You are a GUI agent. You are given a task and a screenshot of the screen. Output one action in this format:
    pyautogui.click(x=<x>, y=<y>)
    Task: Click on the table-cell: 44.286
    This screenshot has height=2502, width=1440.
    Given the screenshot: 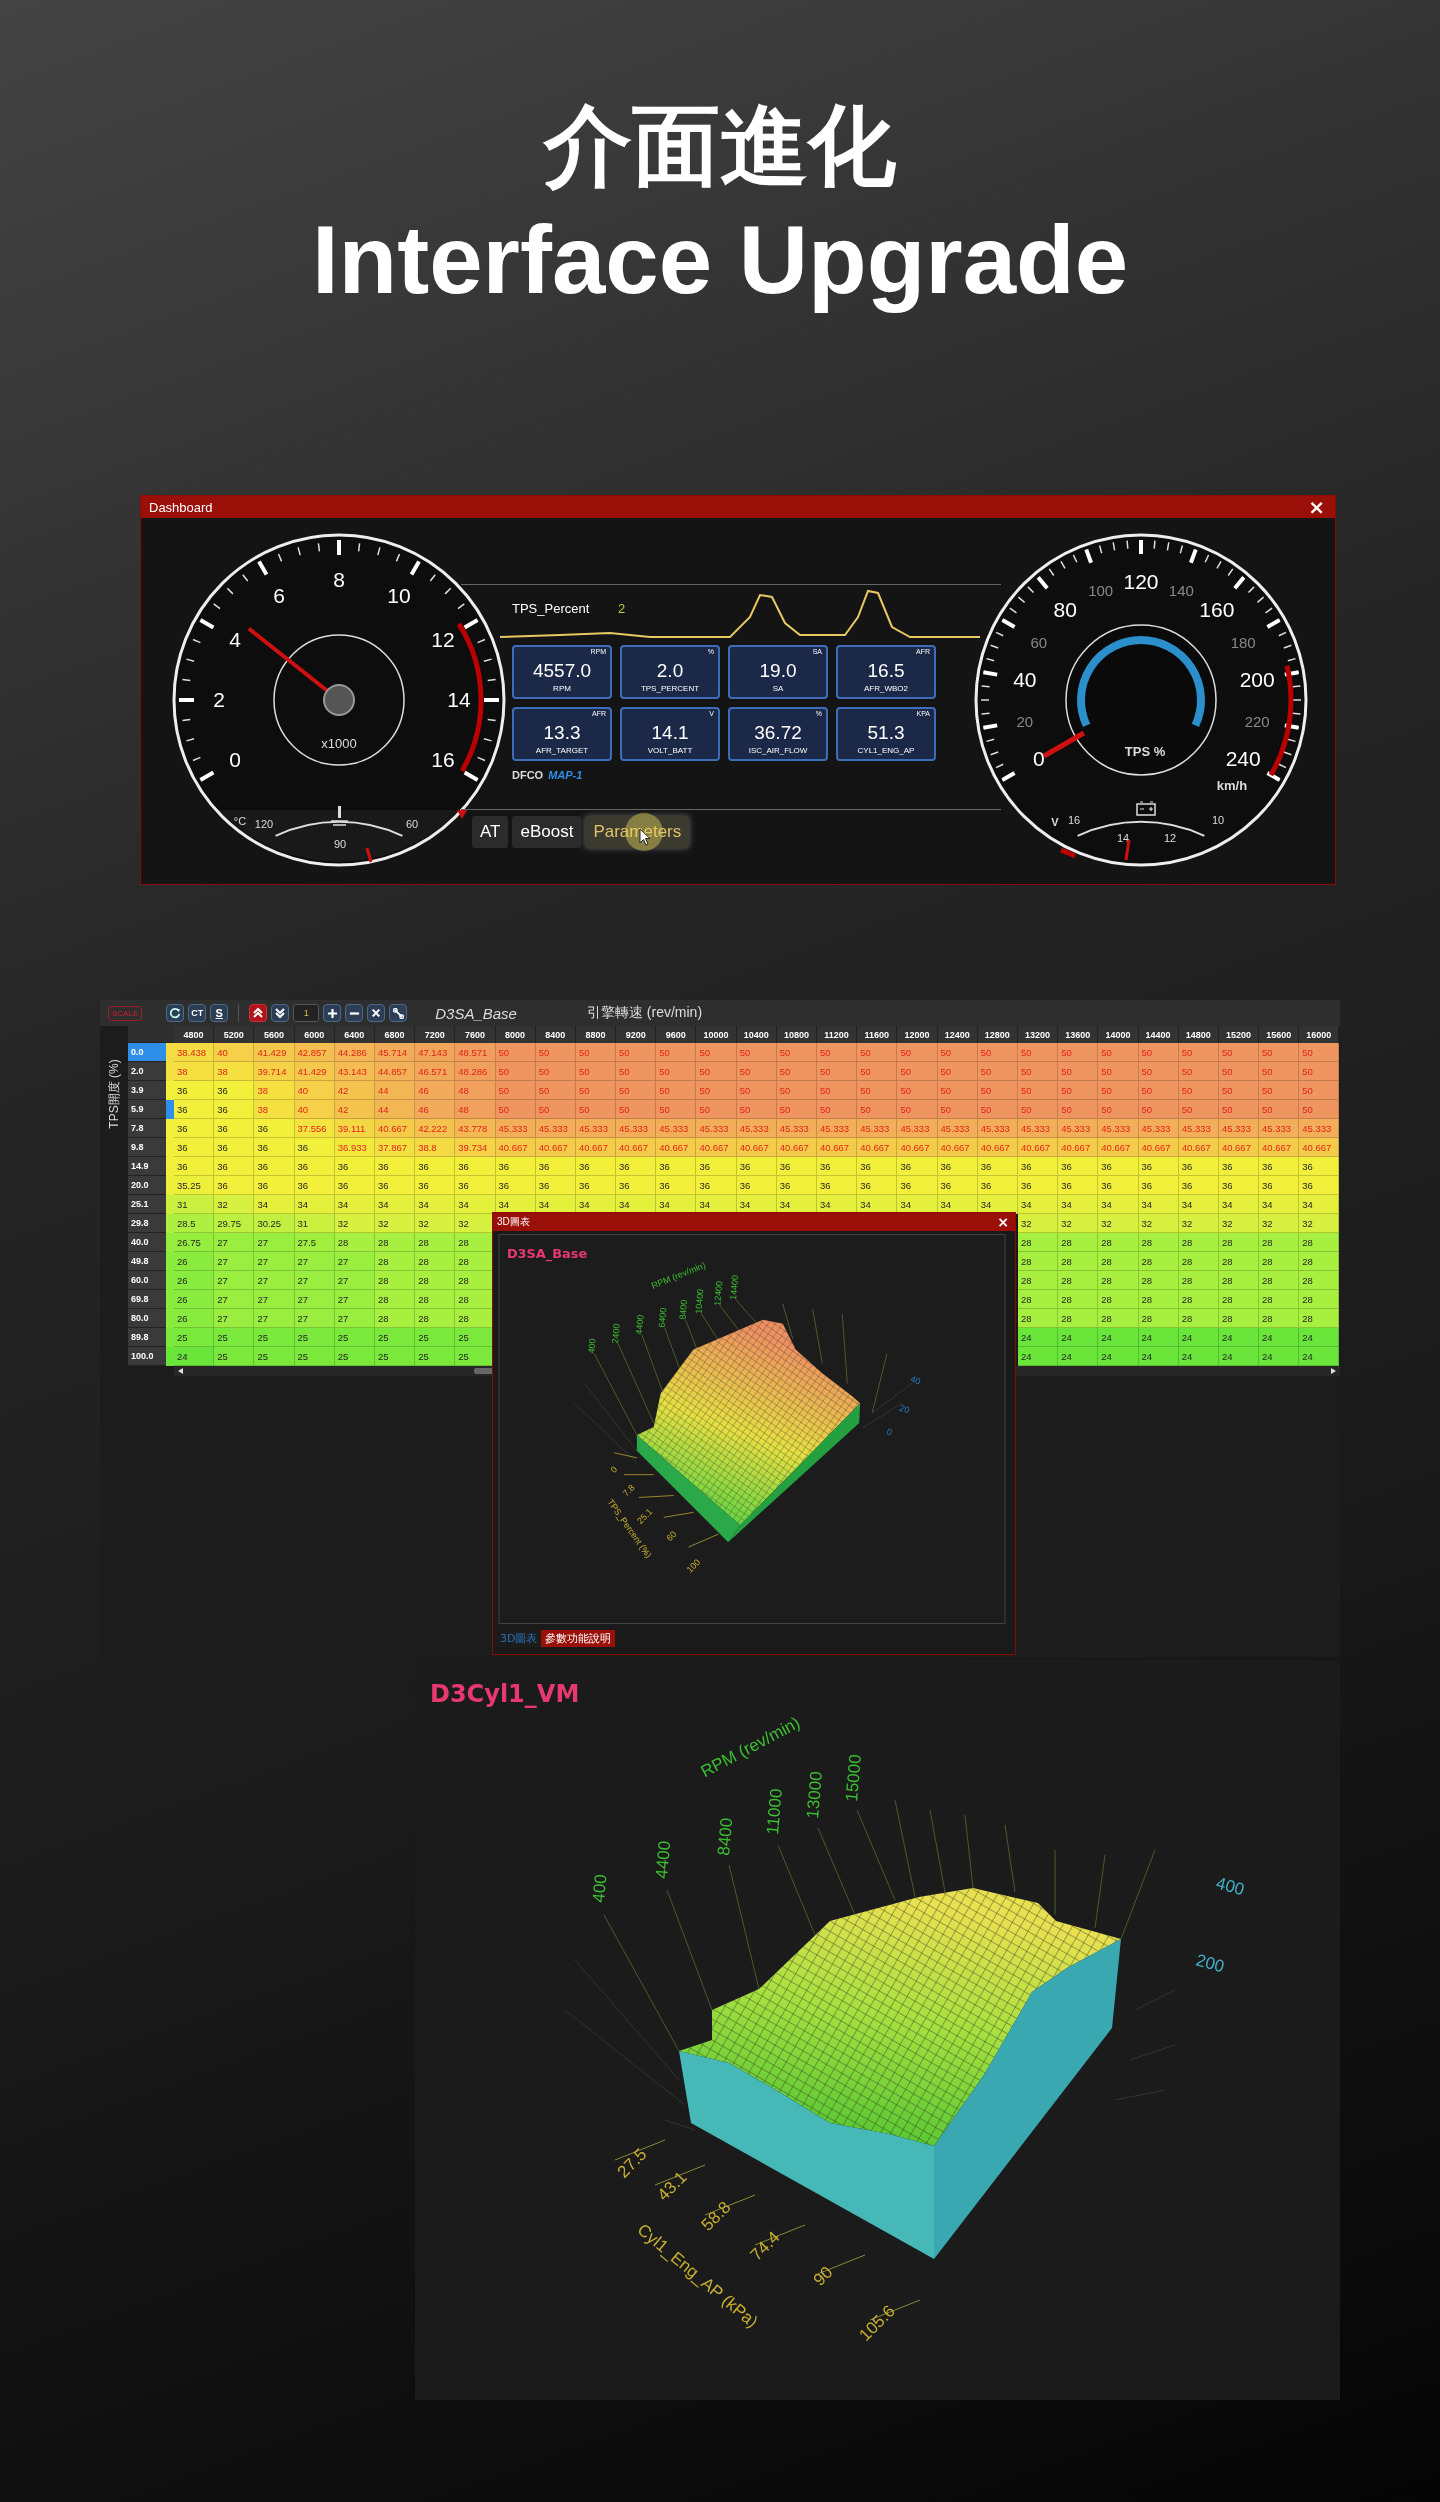 What is the action you would take?
    pyautogui.click(x=354, y=1052)
    